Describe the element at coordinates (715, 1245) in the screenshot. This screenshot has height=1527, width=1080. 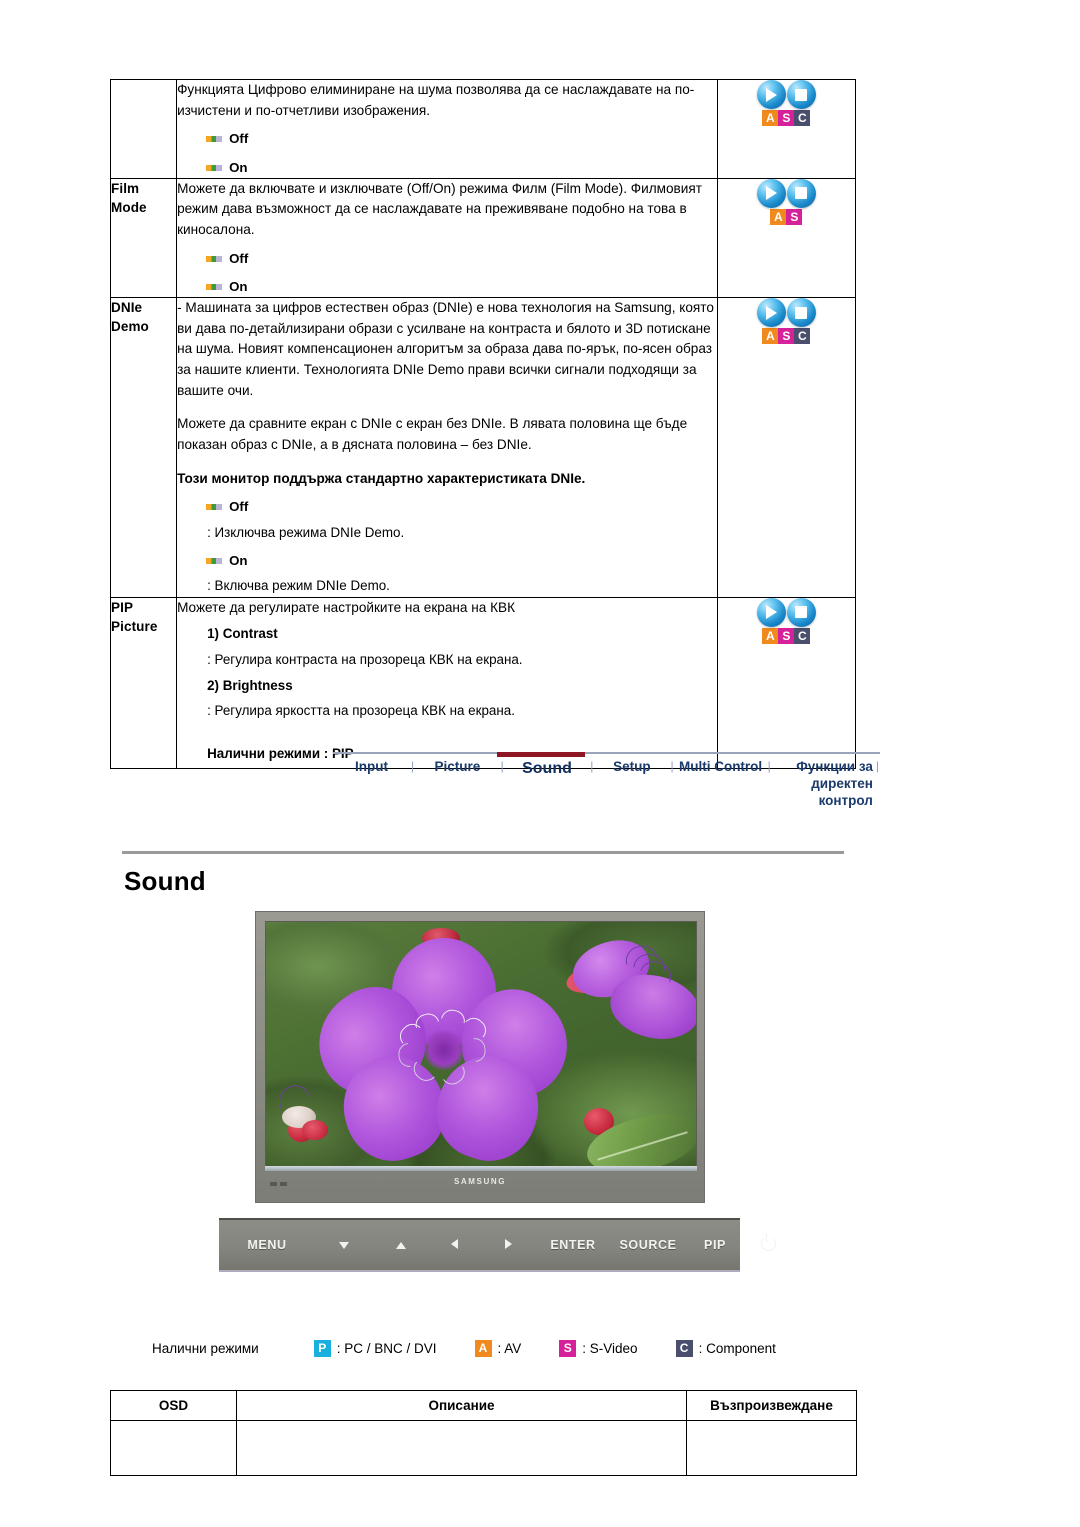
I see `pip-button: PIP` at that location.